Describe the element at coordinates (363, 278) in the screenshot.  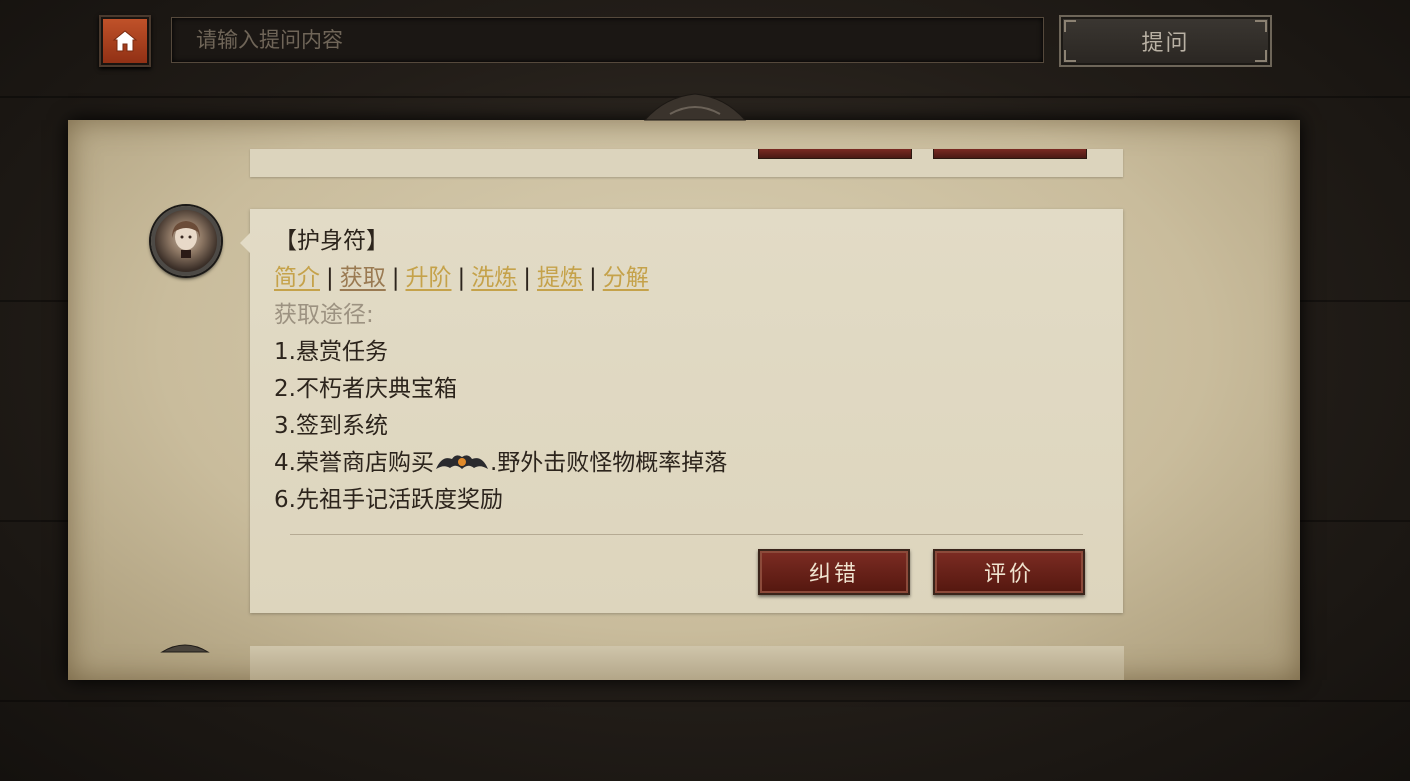
I see `tab-obtain: 获取` at that location.